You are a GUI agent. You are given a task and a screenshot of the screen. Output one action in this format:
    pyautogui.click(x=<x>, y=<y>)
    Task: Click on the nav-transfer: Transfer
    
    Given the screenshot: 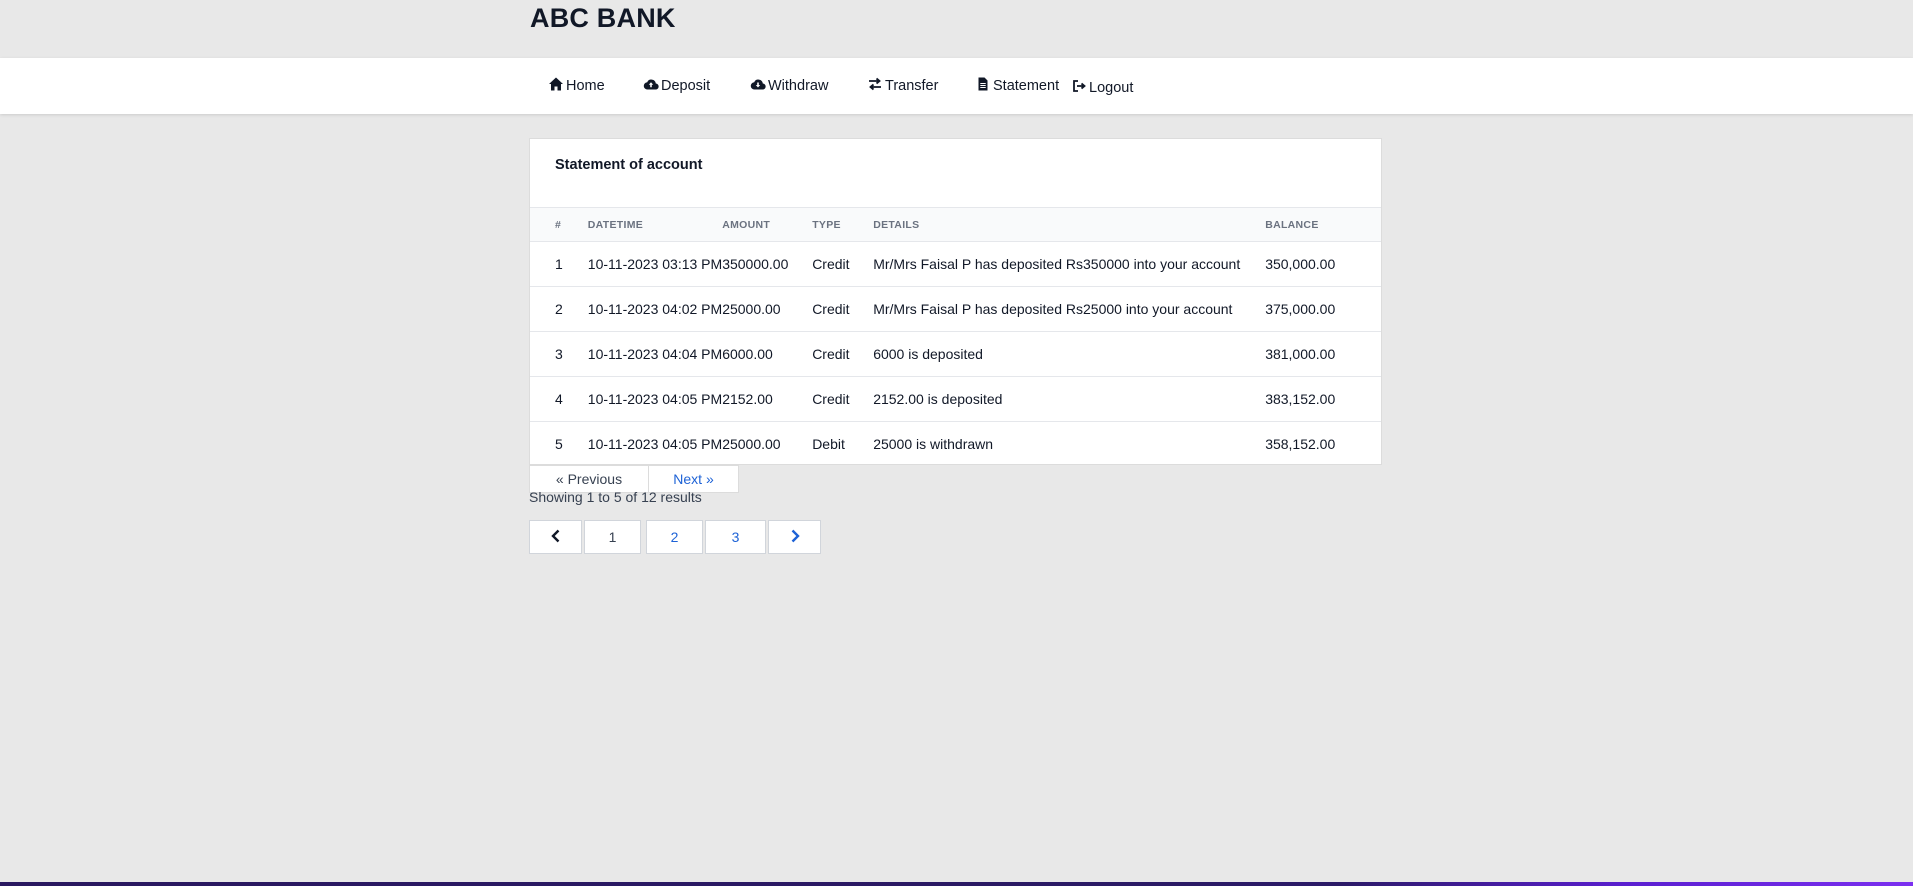 What is the action you would take?
    pyautogui.click(x=902, y=86)
    